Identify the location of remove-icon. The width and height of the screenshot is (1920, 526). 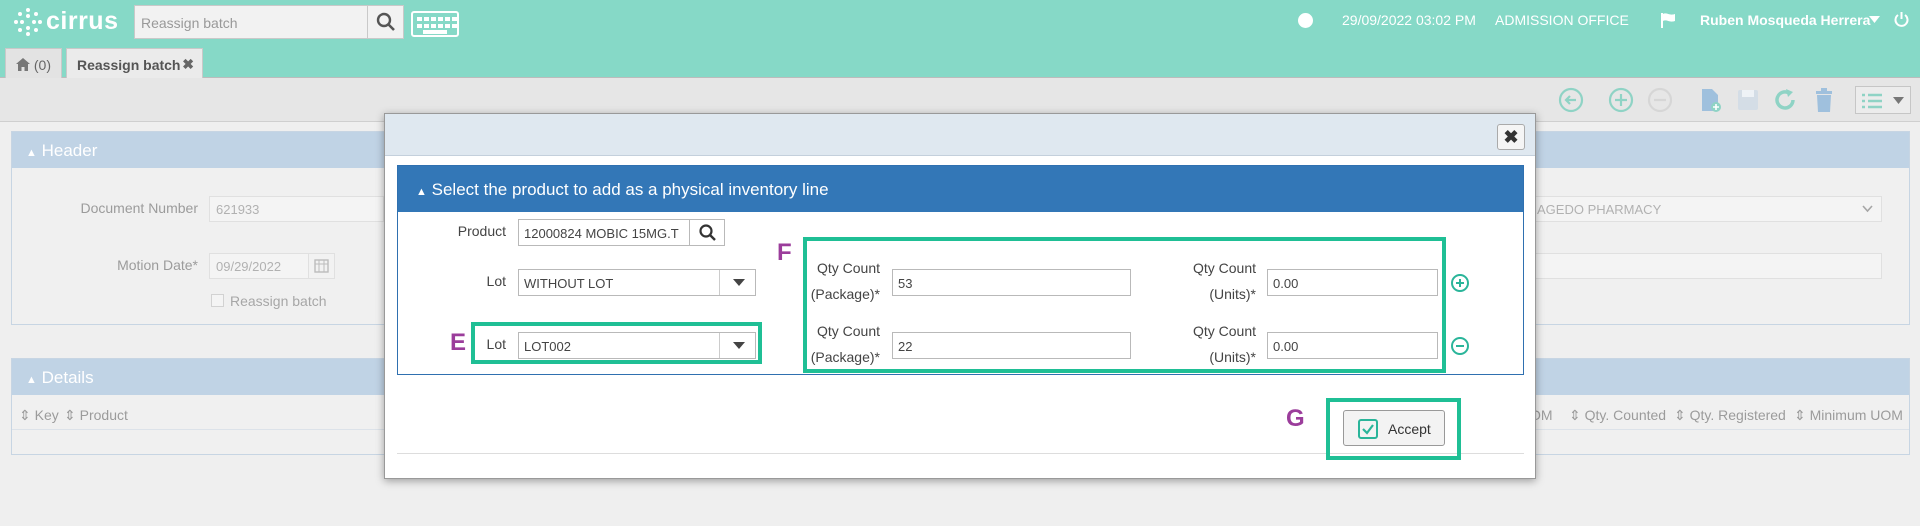
(1660, 100).